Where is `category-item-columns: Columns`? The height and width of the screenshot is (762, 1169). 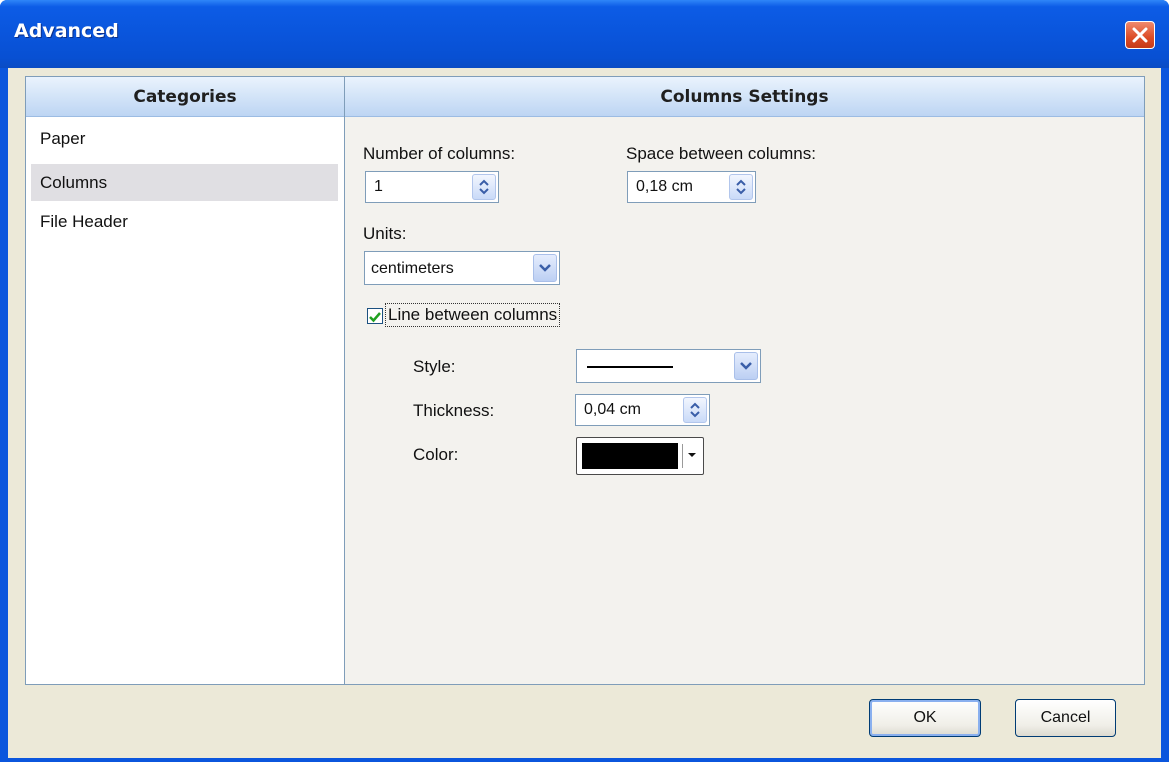 category-item-columns: Columns is located at coordinates (184, 182).